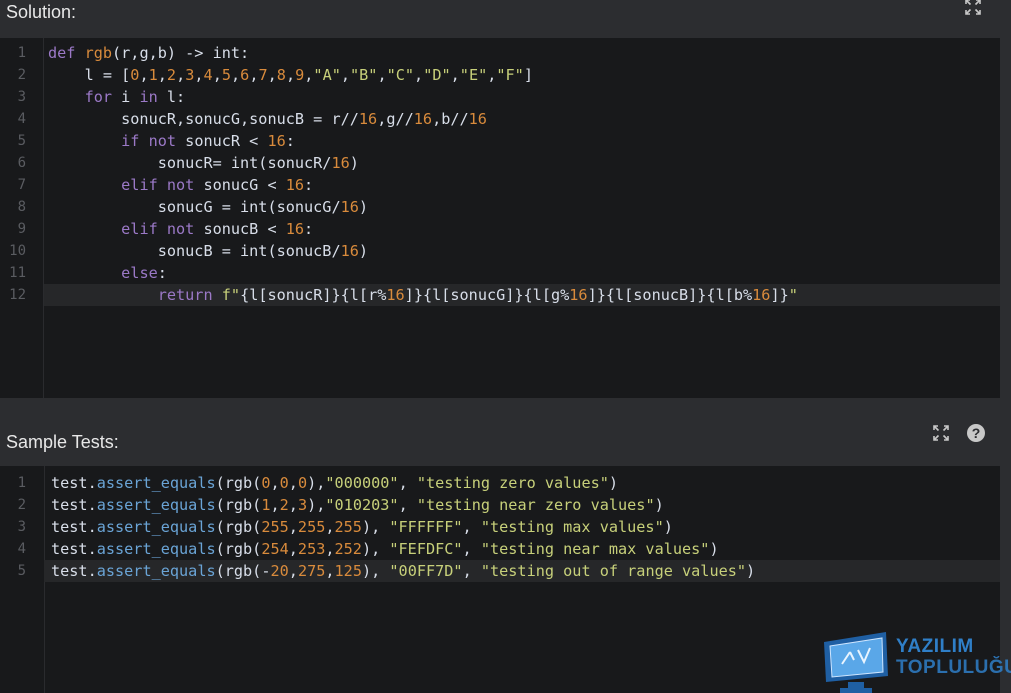 This screenshot has height=693, width=1011. What do you see at coordinates (21, 97) in the screenshot?
I see `line-number: 3` at bounding box center [21, 97].